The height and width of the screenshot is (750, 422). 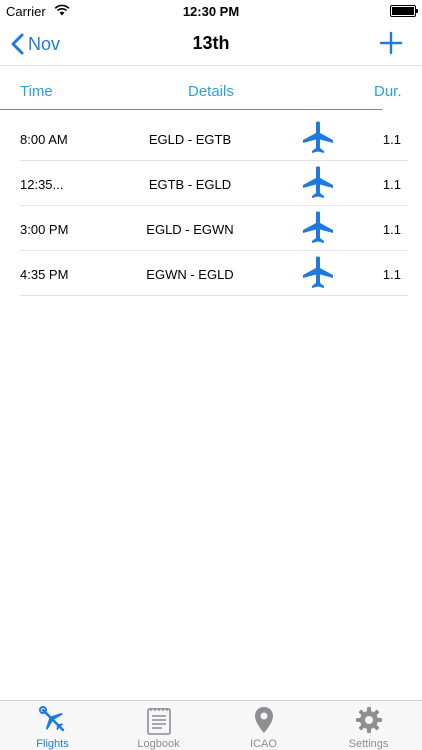 What do you see at coordinates (190, 229) in the screenshot?
I see `flight-route: EGLD - EGWN` at bounding box center [190, 229].